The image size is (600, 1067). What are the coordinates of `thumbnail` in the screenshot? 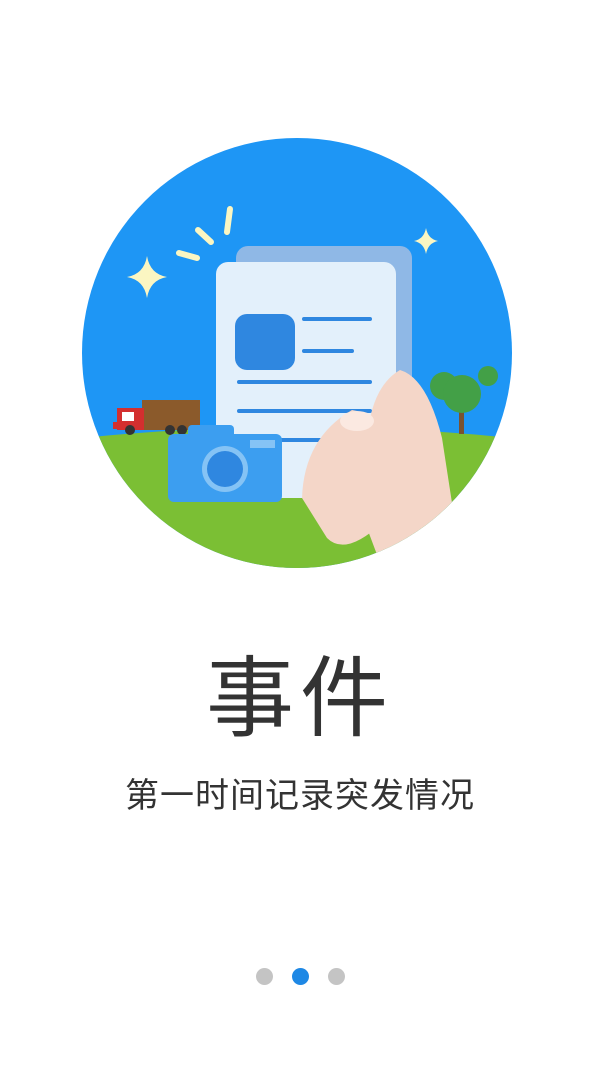 It's located at (357, 421).